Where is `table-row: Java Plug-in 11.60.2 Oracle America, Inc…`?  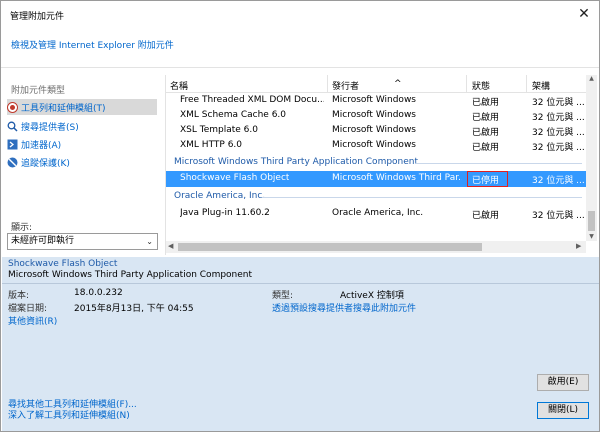 table-row: Java Plug-in 11.60.2 Oracle America, Inc… is located at coordinates (376, 214).